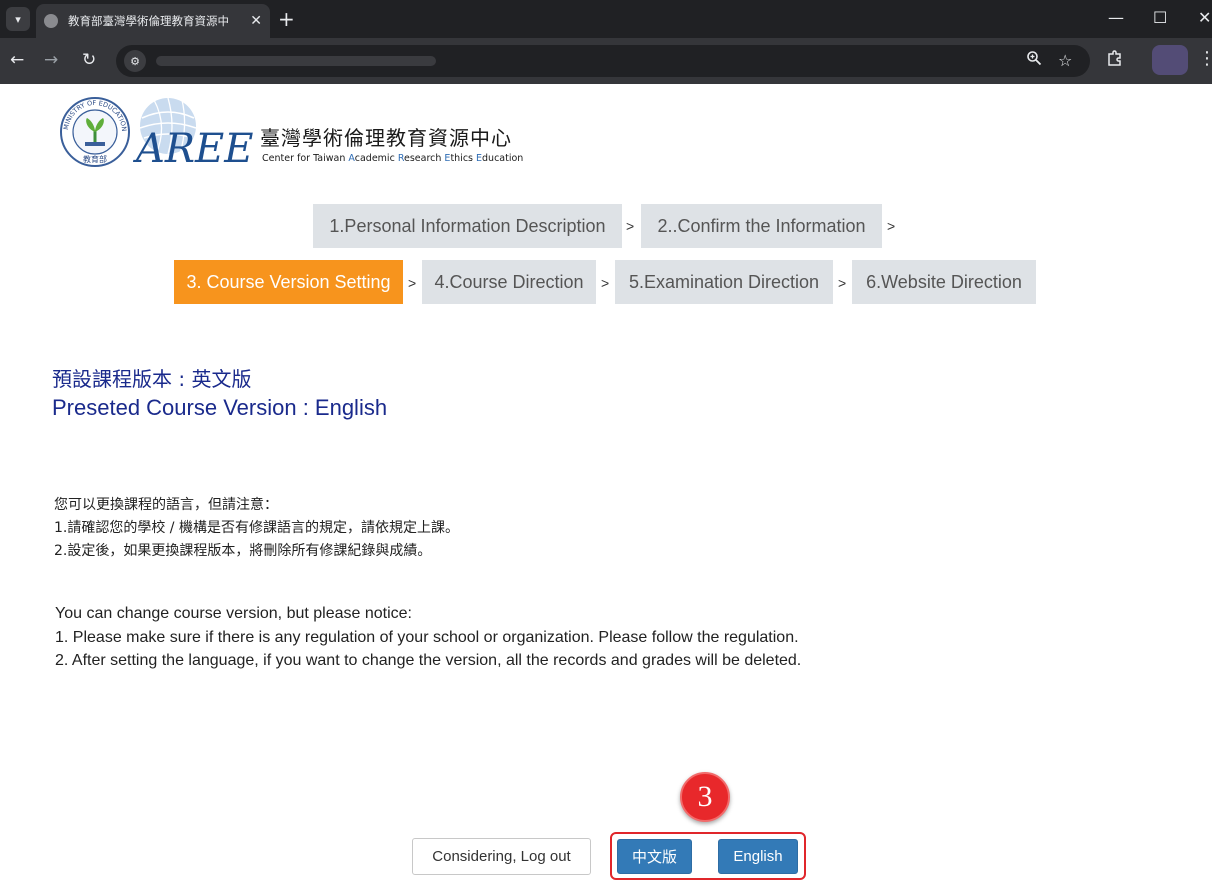  I want to click on chevron-down-icon: ▾, so click(18, 19).